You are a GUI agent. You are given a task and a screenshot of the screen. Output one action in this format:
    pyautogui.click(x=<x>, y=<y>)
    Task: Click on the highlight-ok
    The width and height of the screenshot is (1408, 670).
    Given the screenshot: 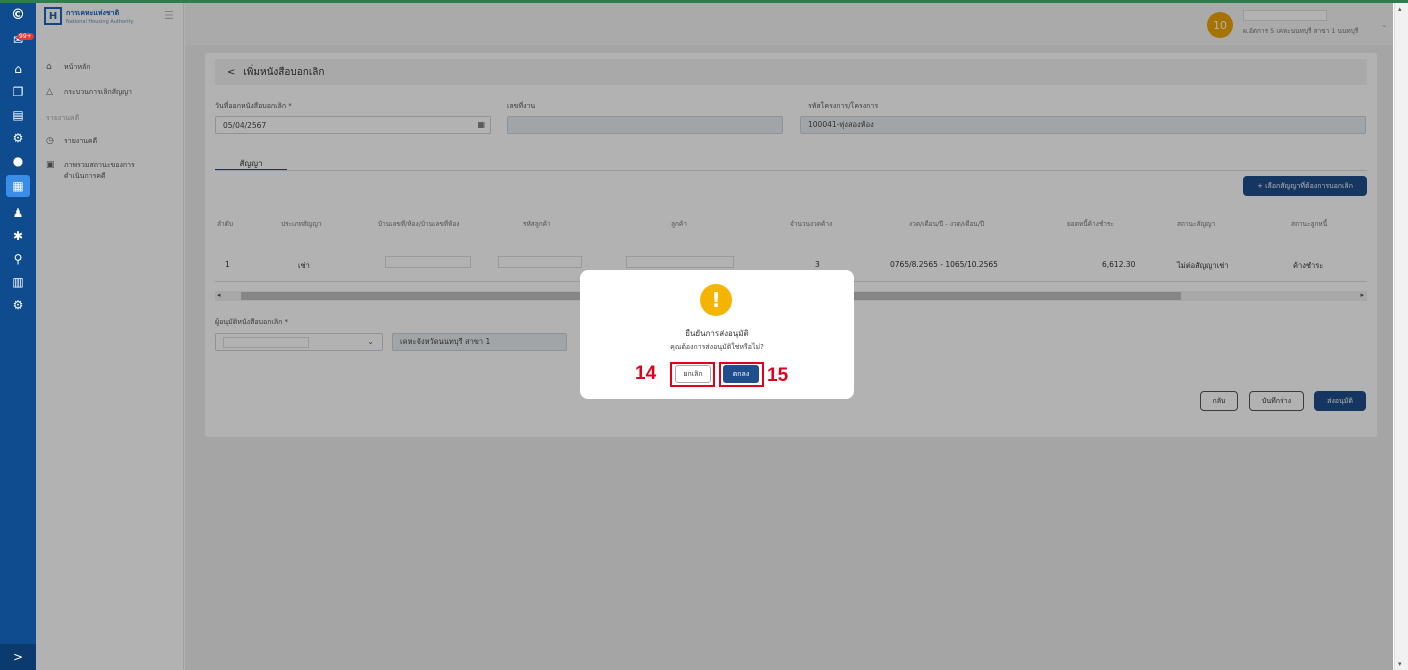 What is the action you would take?
    pyautogui.click(x=741, y=374)
    